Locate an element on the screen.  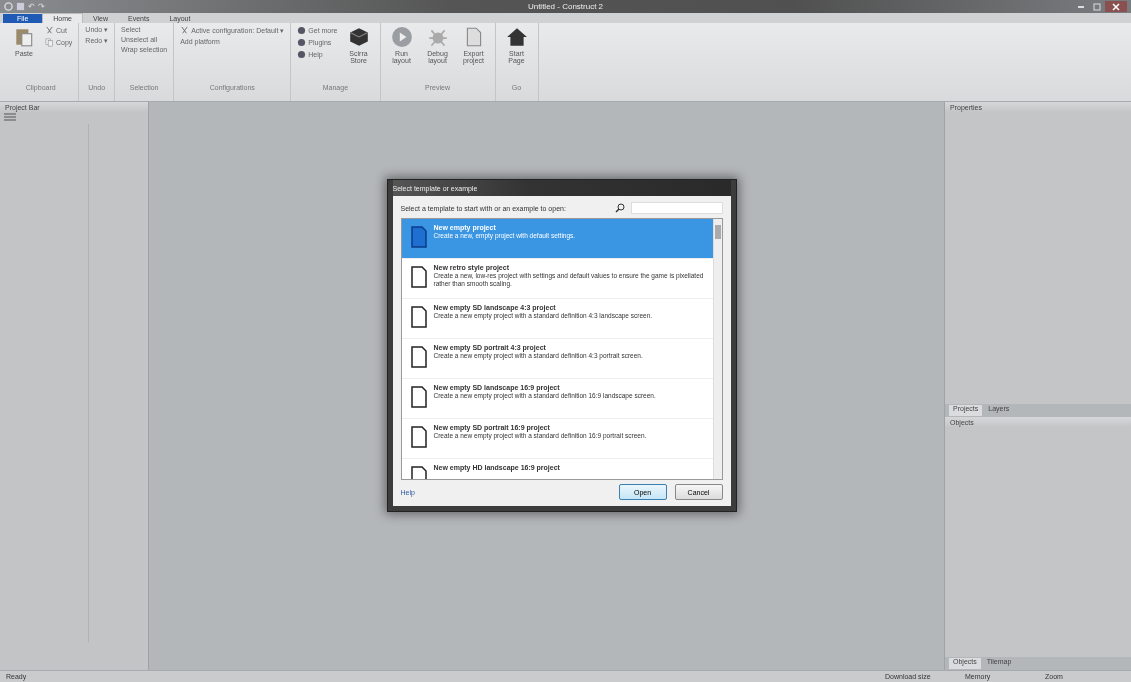
copy-icon is located at coordinates (49, 42).